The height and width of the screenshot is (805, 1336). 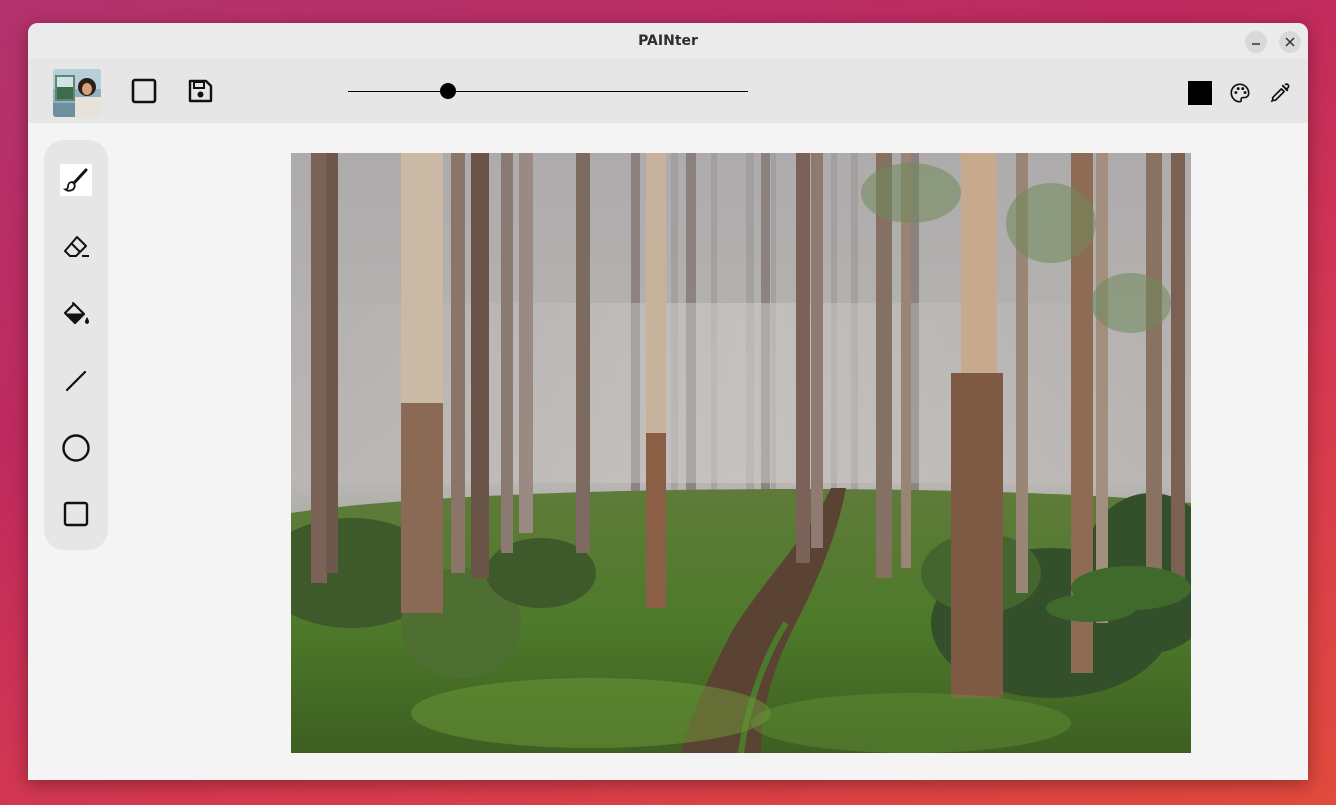 I want to click on rectangle-tool-button, so click(x=76, y=514).